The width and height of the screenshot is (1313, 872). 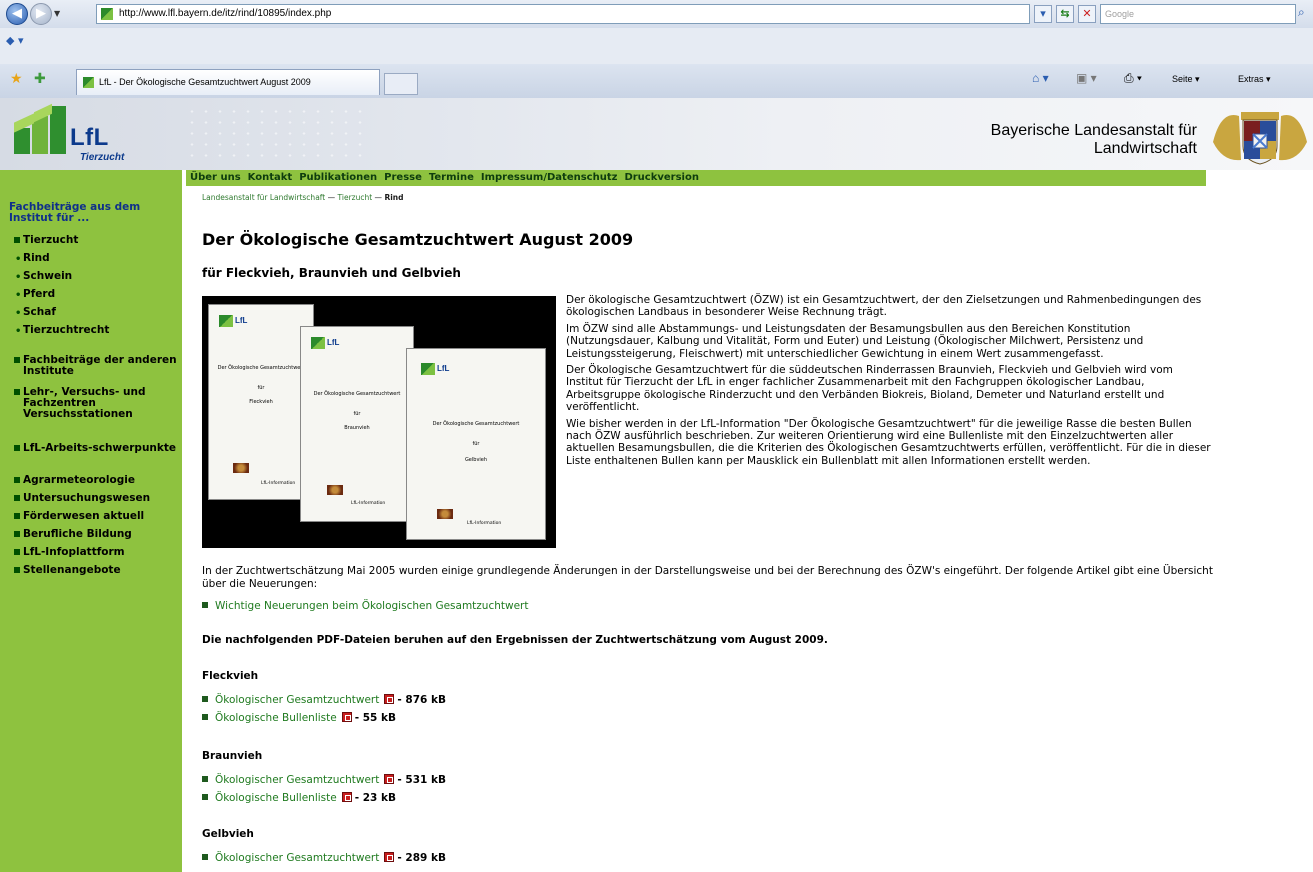 I want to click on sidebar-item-schwein: • Schwein, so click(x=94, y=277).